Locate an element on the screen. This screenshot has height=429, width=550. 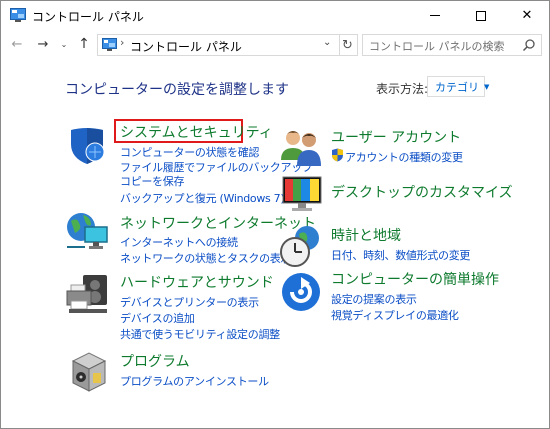
link-change-account-type: アカウントの種類の変更 is located at coordinates (404, 157).